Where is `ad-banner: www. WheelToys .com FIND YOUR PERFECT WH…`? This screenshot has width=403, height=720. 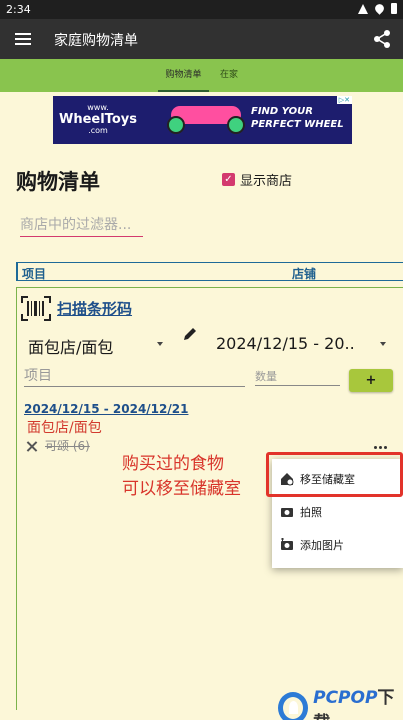 ad-banner: www. WheelToys .com FIND YOUR PERFECT WH… is located at coordinates (202, 120).